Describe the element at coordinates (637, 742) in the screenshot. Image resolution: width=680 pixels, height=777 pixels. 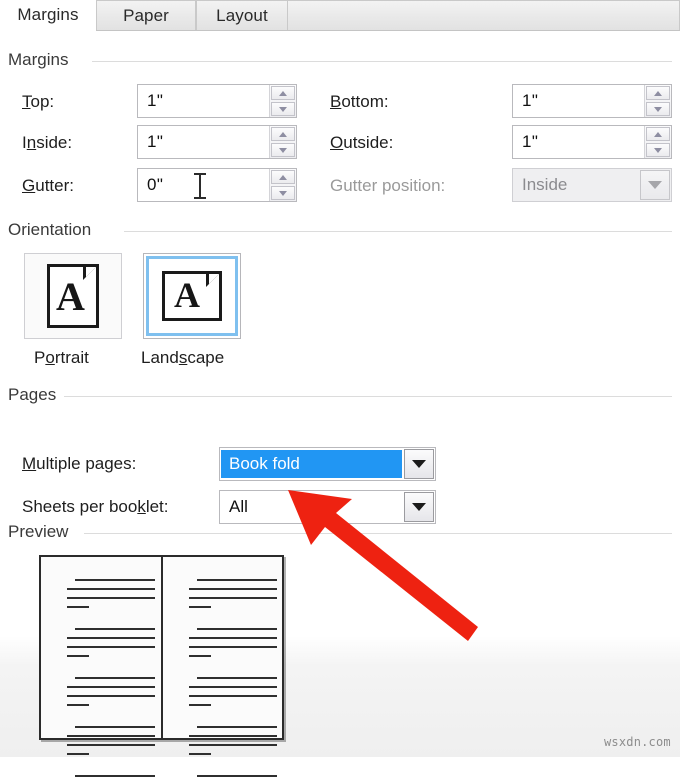
I see `watermark: wsxdn.com` at that location.